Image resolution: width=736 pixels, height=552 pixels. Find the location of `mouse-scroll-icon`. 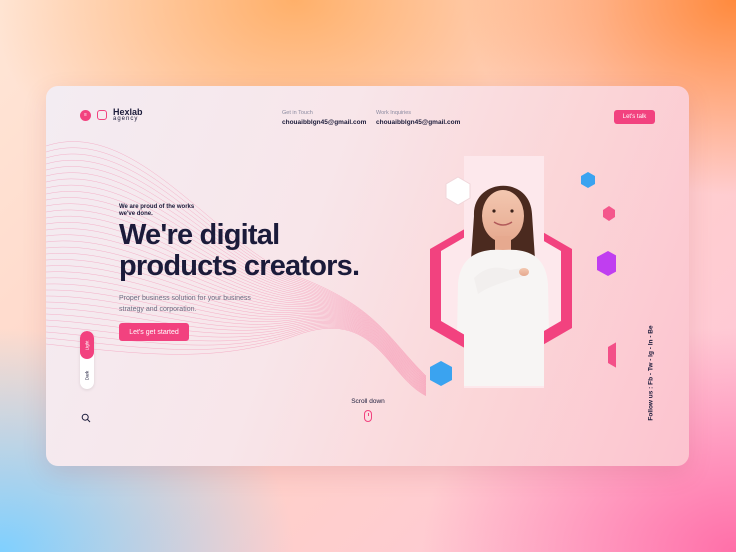

mouse-scroll-icon is located at coordinates (368, 416).